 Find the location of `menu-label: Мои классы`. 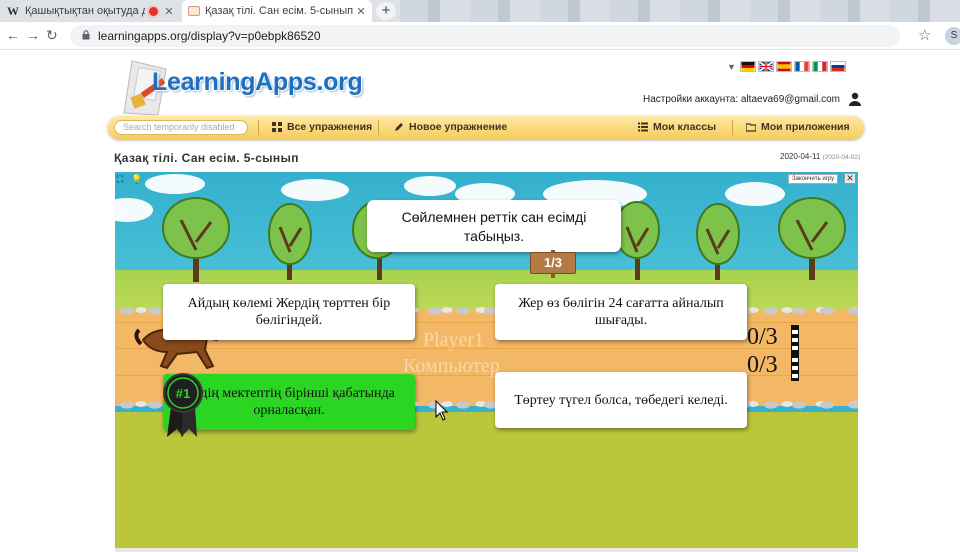

menu-label: Мои классы is located at coordinates (685, 127).